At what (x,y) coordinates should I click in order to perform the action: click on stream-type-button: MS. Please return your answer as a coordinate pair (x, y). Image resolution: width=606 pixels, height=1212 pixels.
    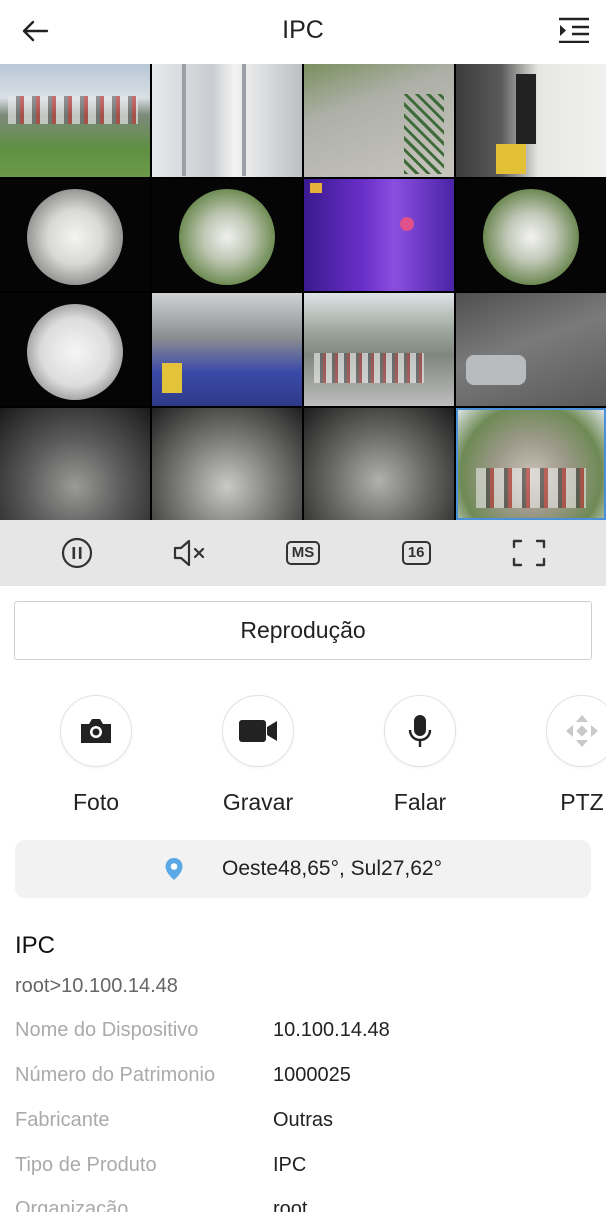
    Looking at the image, I should click on (303, 553).